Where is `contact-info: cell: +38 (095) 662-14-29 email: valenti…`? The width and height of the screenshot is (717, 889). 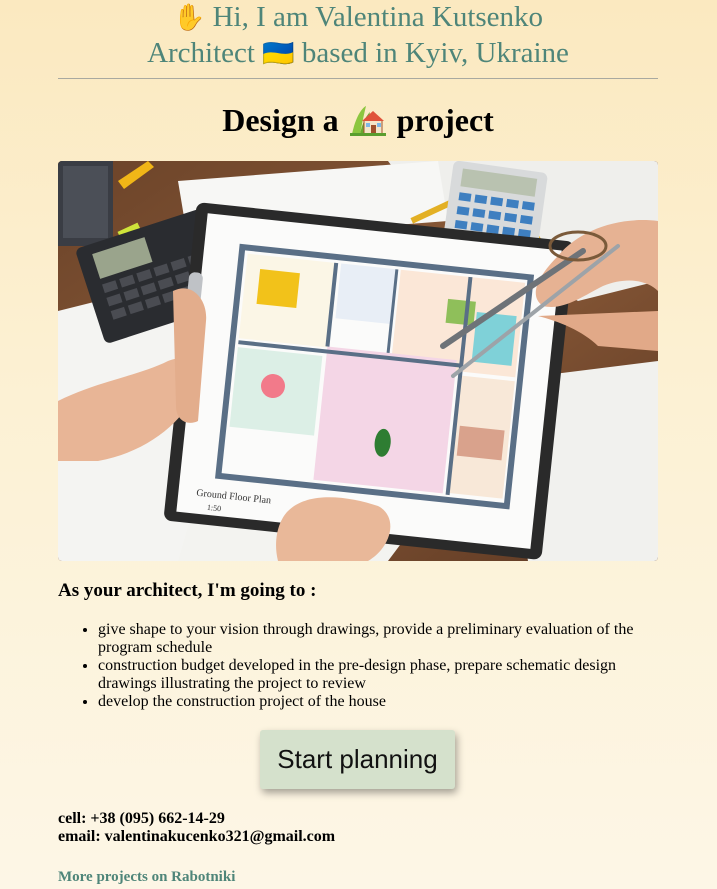 contact-info: cell: +38 (095) 662-14-29 email: valenti… is located at coordinates (196, 828).